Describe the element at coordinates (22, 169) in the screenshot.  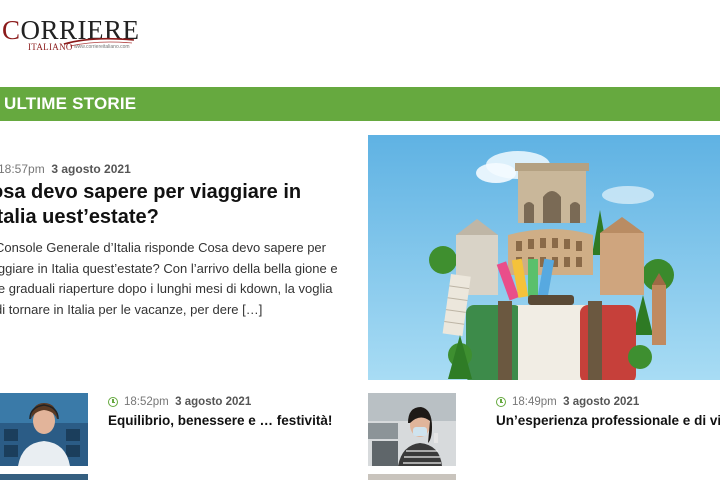
I see `featured-time: 18:57pm` at that location.